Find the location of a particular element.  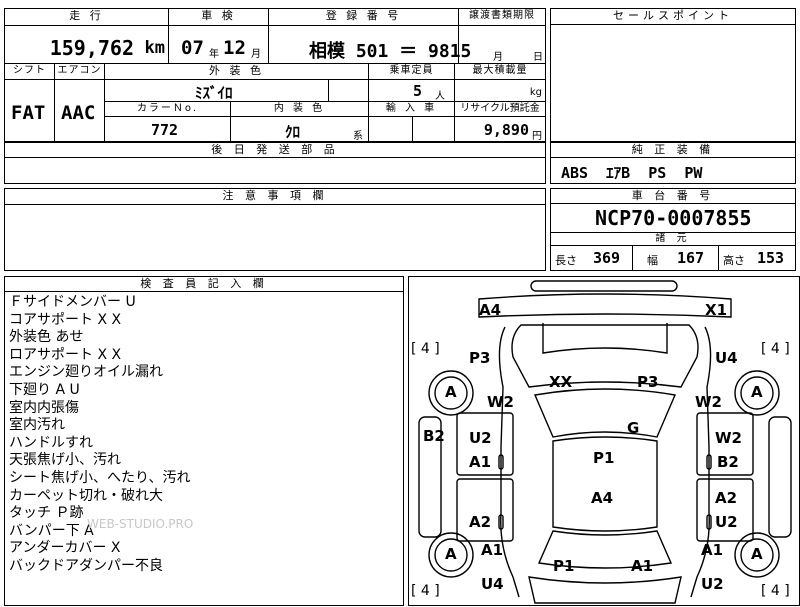

exterior-label: 外 装 色 is located at coordinates (237, 72).